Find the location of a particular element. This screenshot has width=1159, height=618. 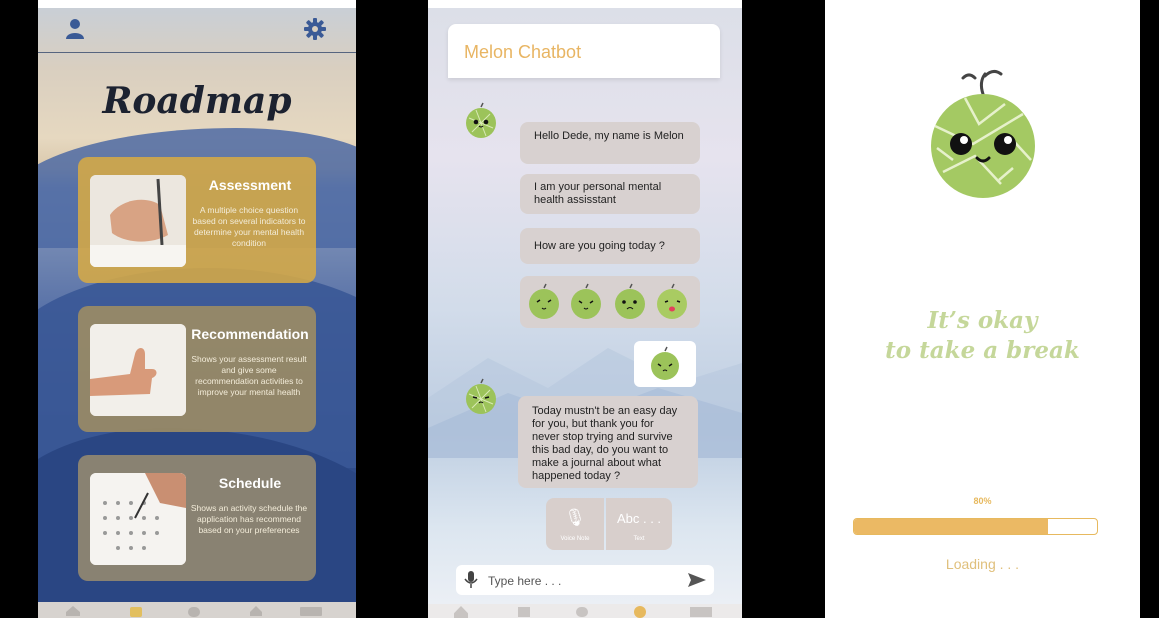

text-option: Abc . . . Text is located at coordinates (639, 524).